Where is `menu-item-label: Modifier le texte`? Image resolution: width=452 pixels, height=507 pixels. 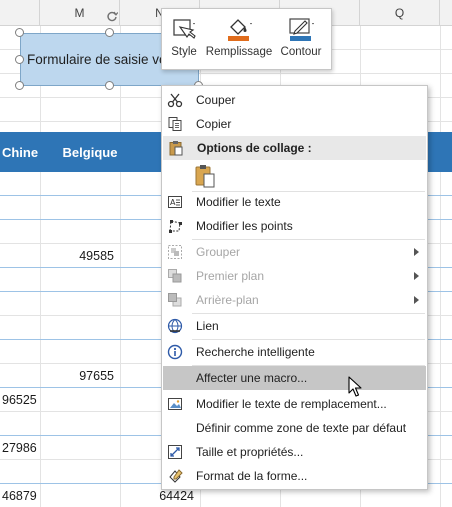
menu-item-label: Modifier le texte is located at coordinates (238, 202).